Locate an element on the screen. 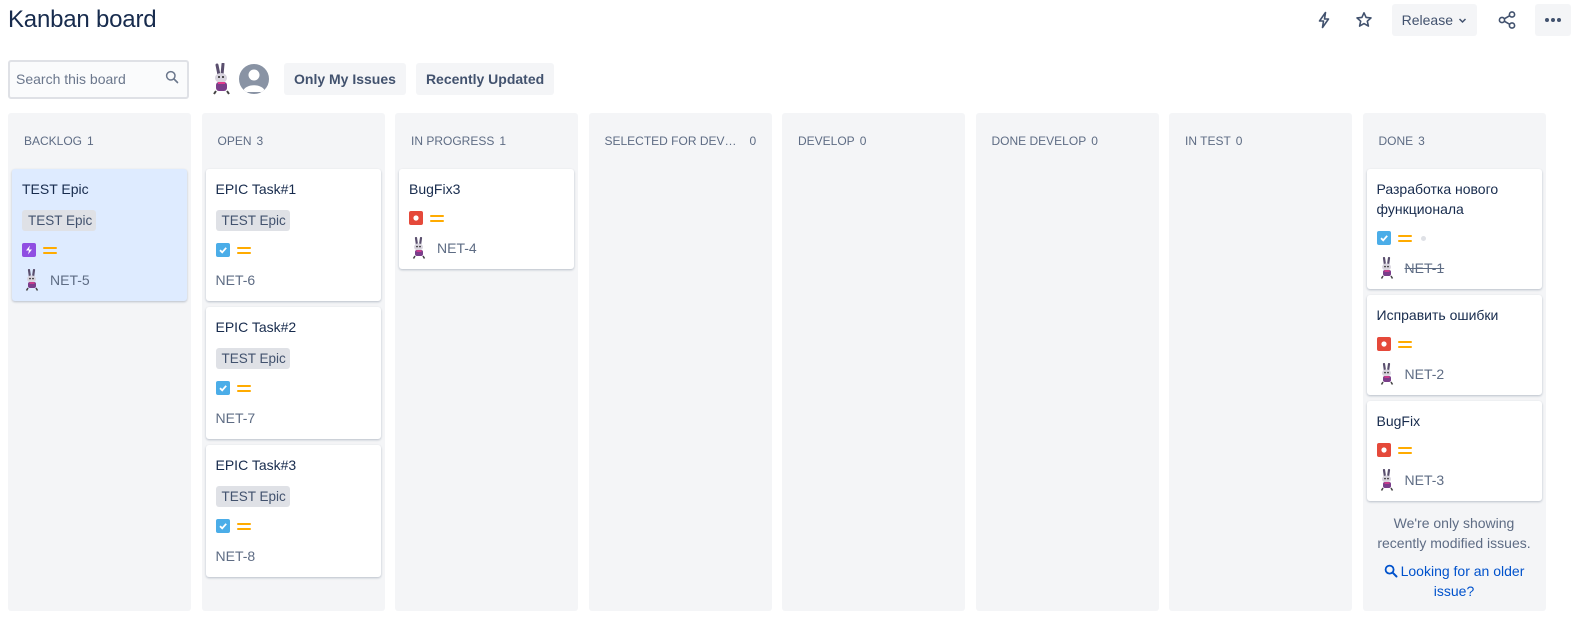 The width and height of the screenshot is (1591, 643). column-header: DEVELOP 0 is located at coordinates (873, 141).